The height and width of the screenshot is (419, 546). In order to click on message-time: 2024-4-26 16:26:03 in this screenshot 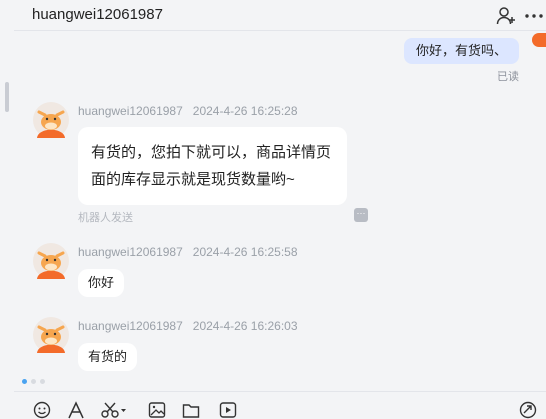, I will do `click(245, 326)`.